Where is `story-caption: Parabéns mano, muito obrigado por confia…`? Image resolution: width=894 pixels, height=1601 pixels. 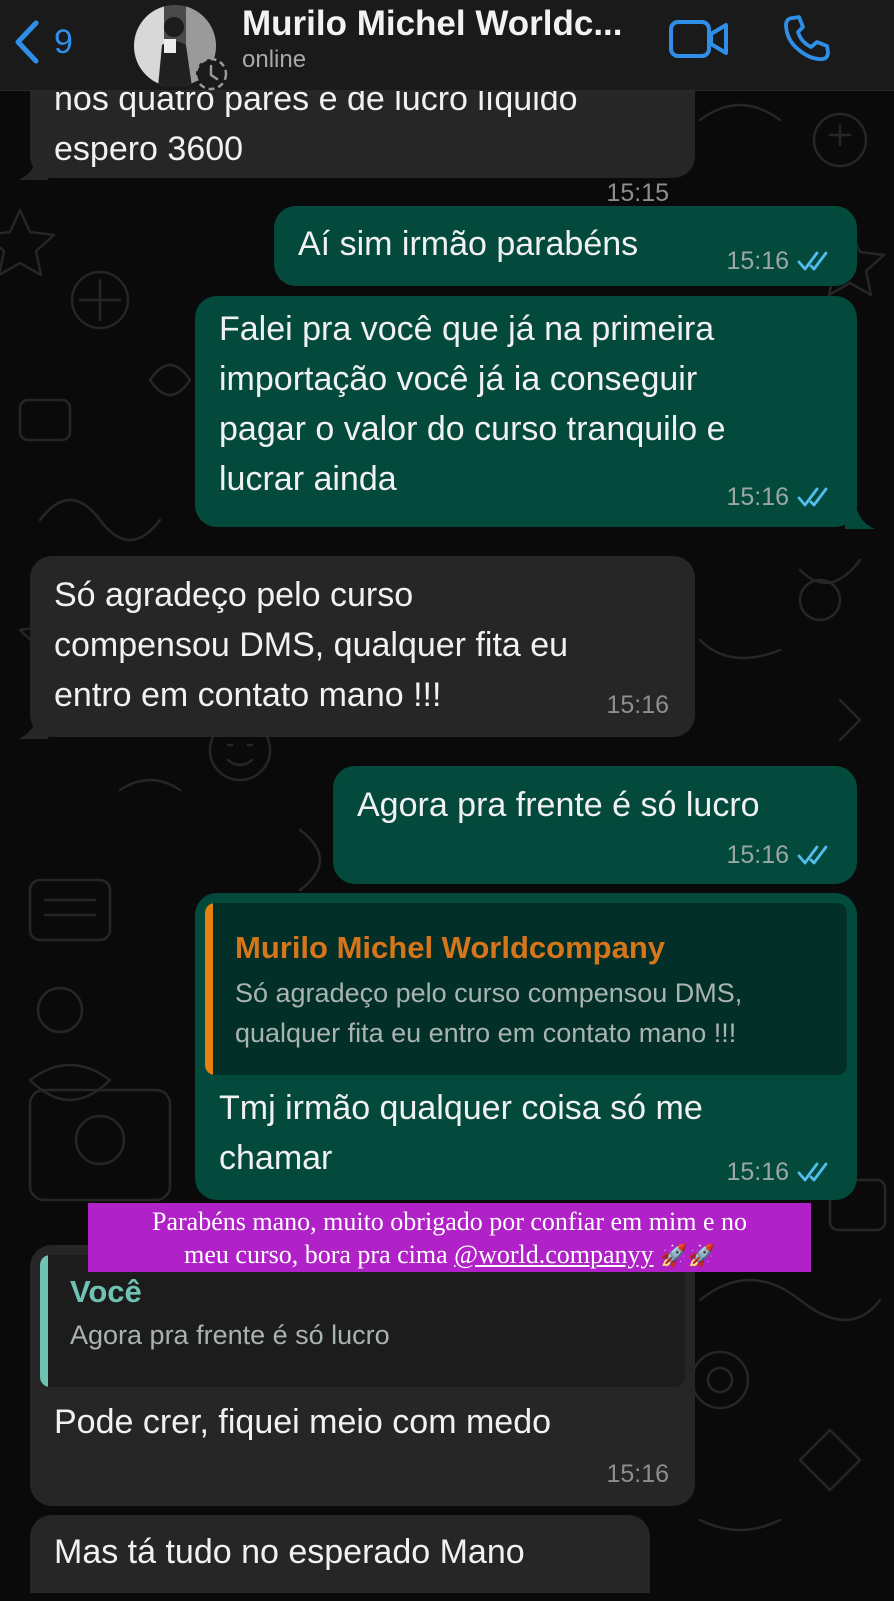
story-caption: Parabéns mano, muito obrigado por confia… is located at coordinates (449, 1237).